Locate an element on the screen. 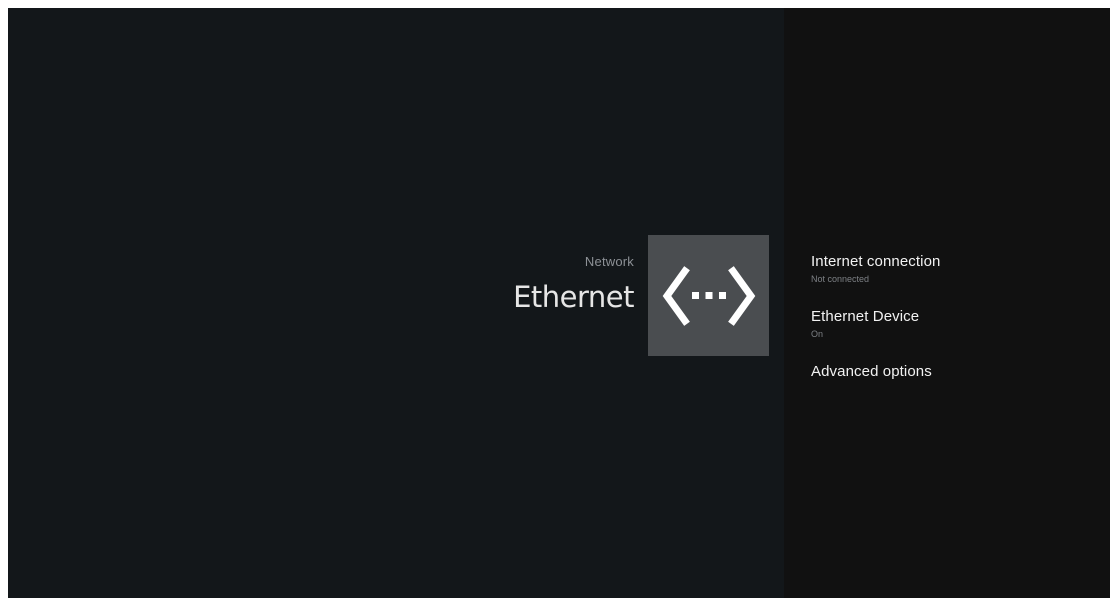  menu-item-internet-connection: Internet connection Not connected is located at coordinates (955, 269).